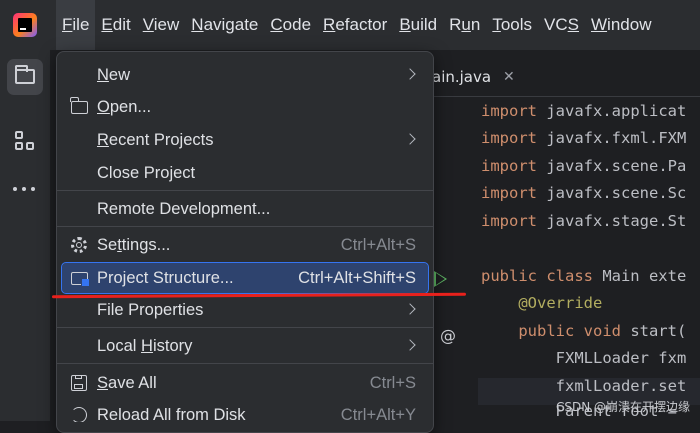 The image size is (700, 433). Describe the element at coordinates (455, 260) in the screenshot. I see `editor-gutter` at that location.